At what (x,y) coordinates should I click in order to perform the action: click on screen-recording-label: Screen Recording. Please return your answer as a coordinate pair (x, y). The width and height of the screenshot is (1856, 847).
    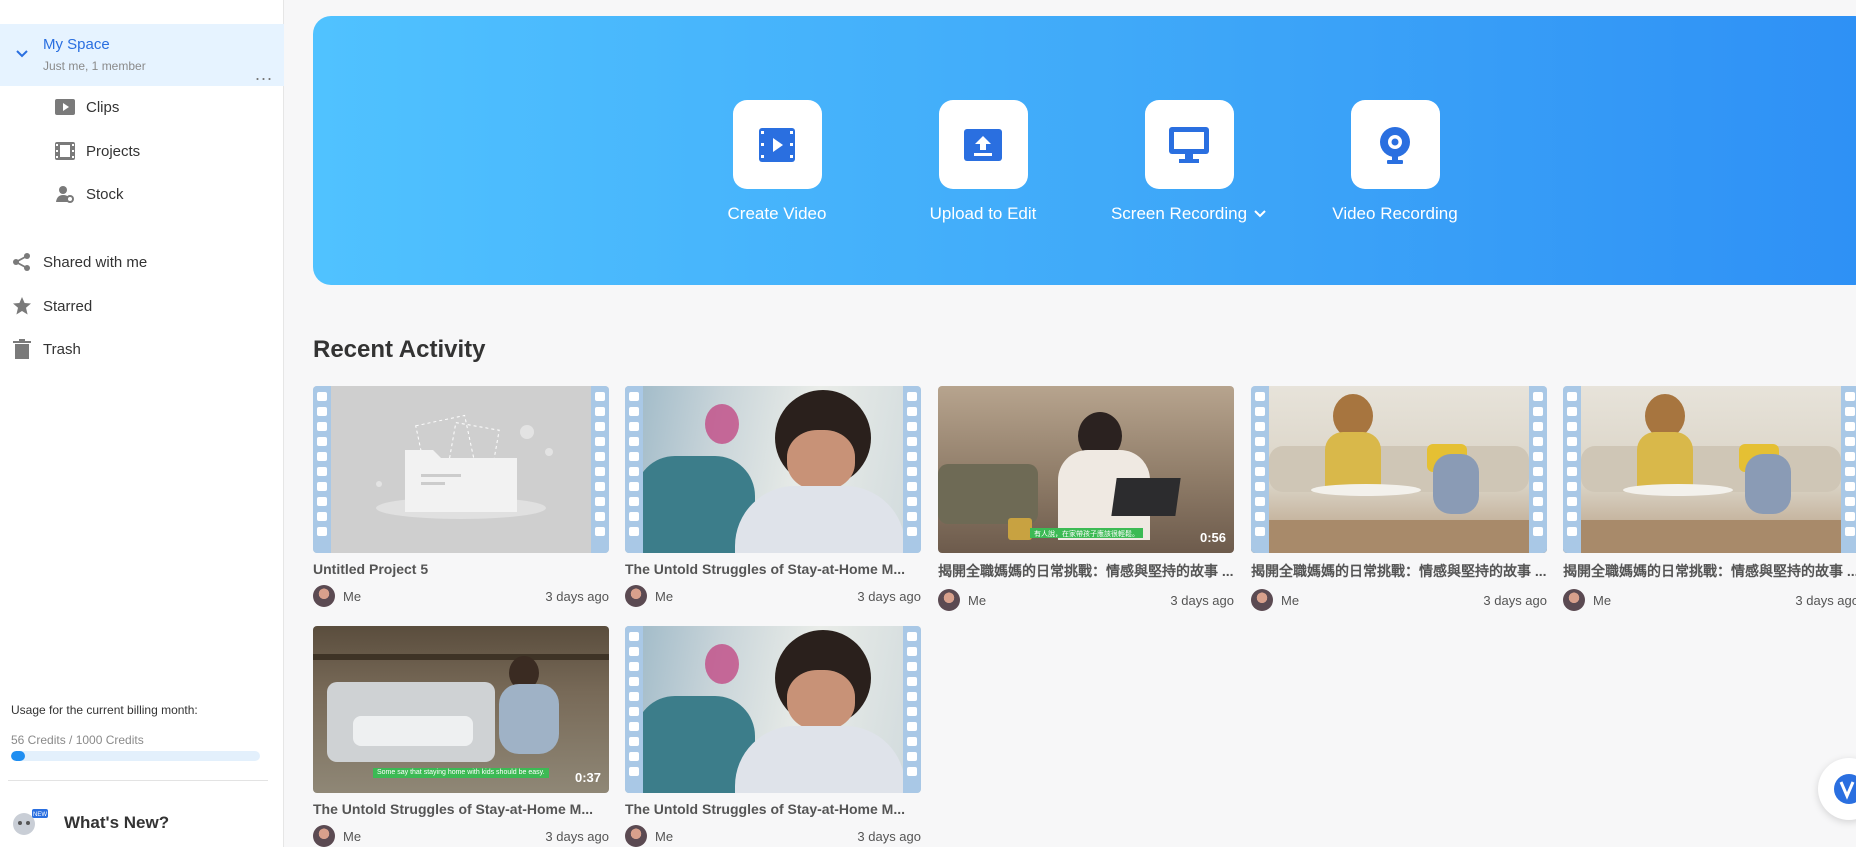
    Looking at the image, I should click on (1189, 214).